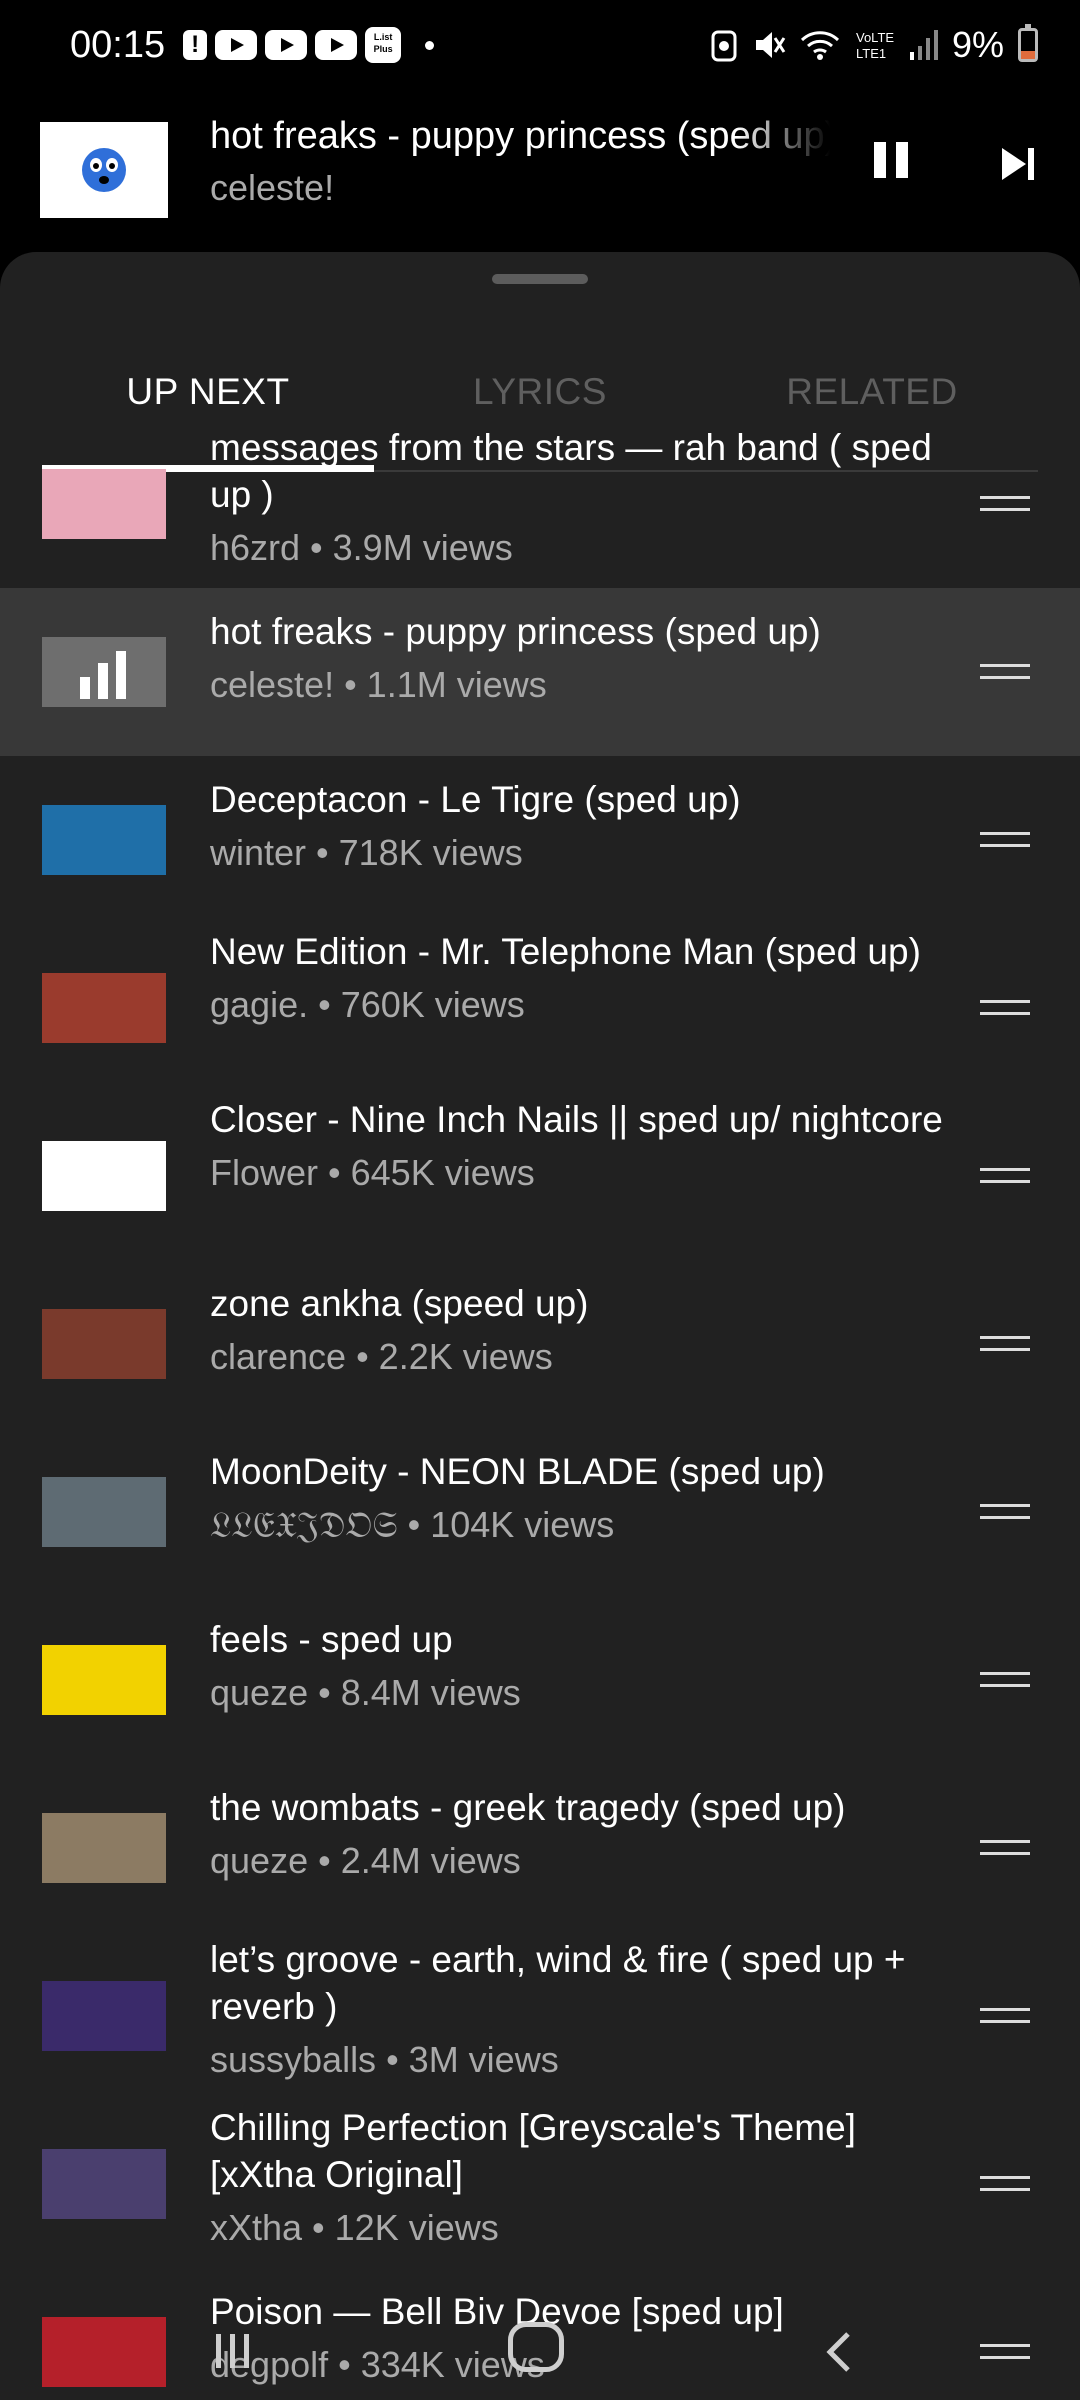  Describe the element at coordinates (365, 1860) in the screenshot. I see `queue-item-meta: queze • 2.4M views` at that location.